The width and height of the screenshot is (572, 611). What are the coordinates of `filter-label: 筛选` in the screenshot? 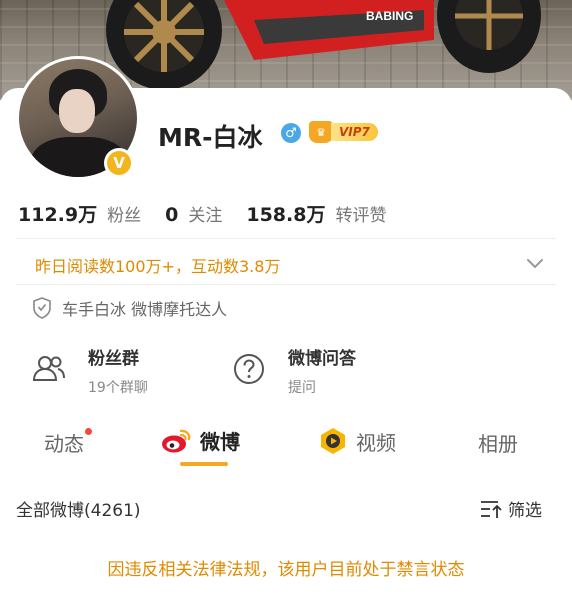 It's located at (525, 511).